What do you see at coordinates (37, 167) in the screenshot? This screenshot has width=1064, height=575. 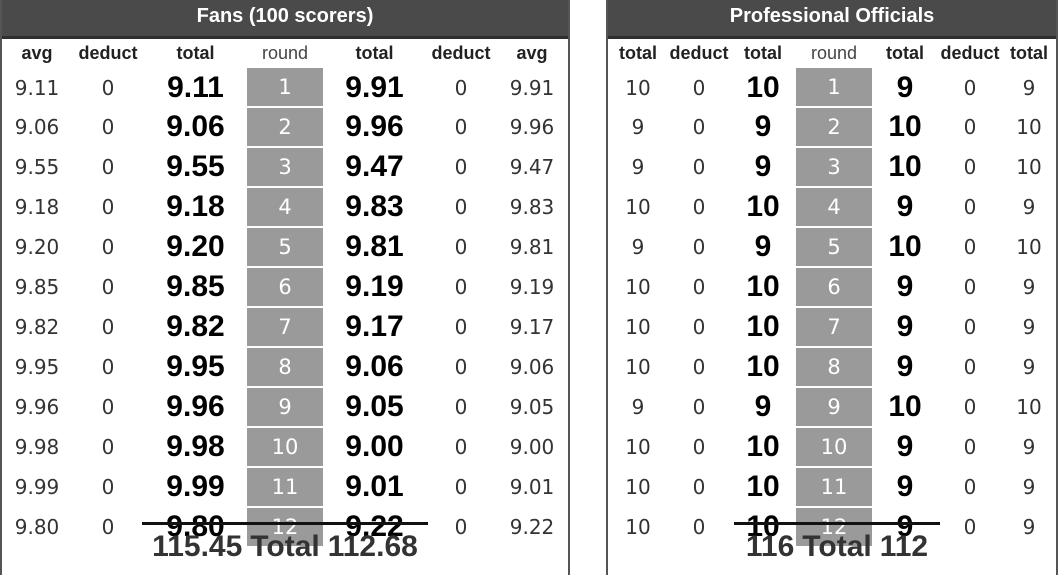 I see `fans-avg-left-cell: 9.55` at bounding box center [37, 167].